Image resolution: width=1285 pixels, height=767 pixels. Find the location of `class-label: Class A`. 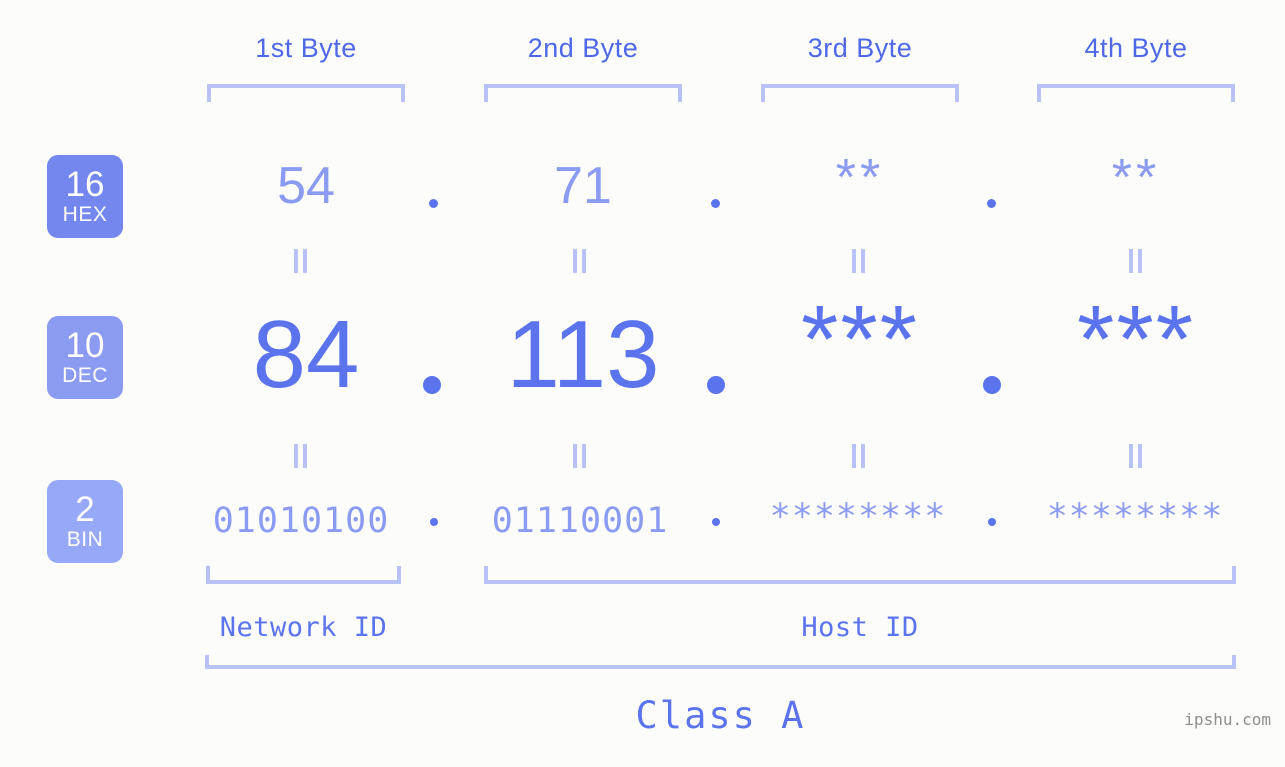

class-label: Class A is located at coordinates (720, 715).